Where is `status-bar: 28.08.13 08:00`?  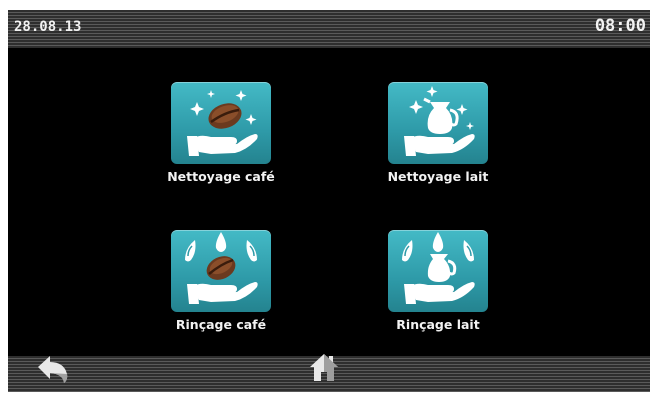
status-bar: 28.08.13 08:00 is located at coordinates (329, 29).